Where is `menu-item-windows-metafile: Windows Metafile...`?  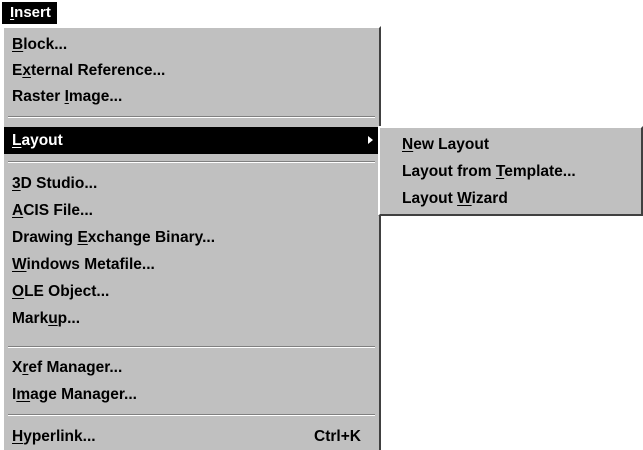
menu-item-windows-metafile: Windows Metafile... is located at coordinates (191, 265).